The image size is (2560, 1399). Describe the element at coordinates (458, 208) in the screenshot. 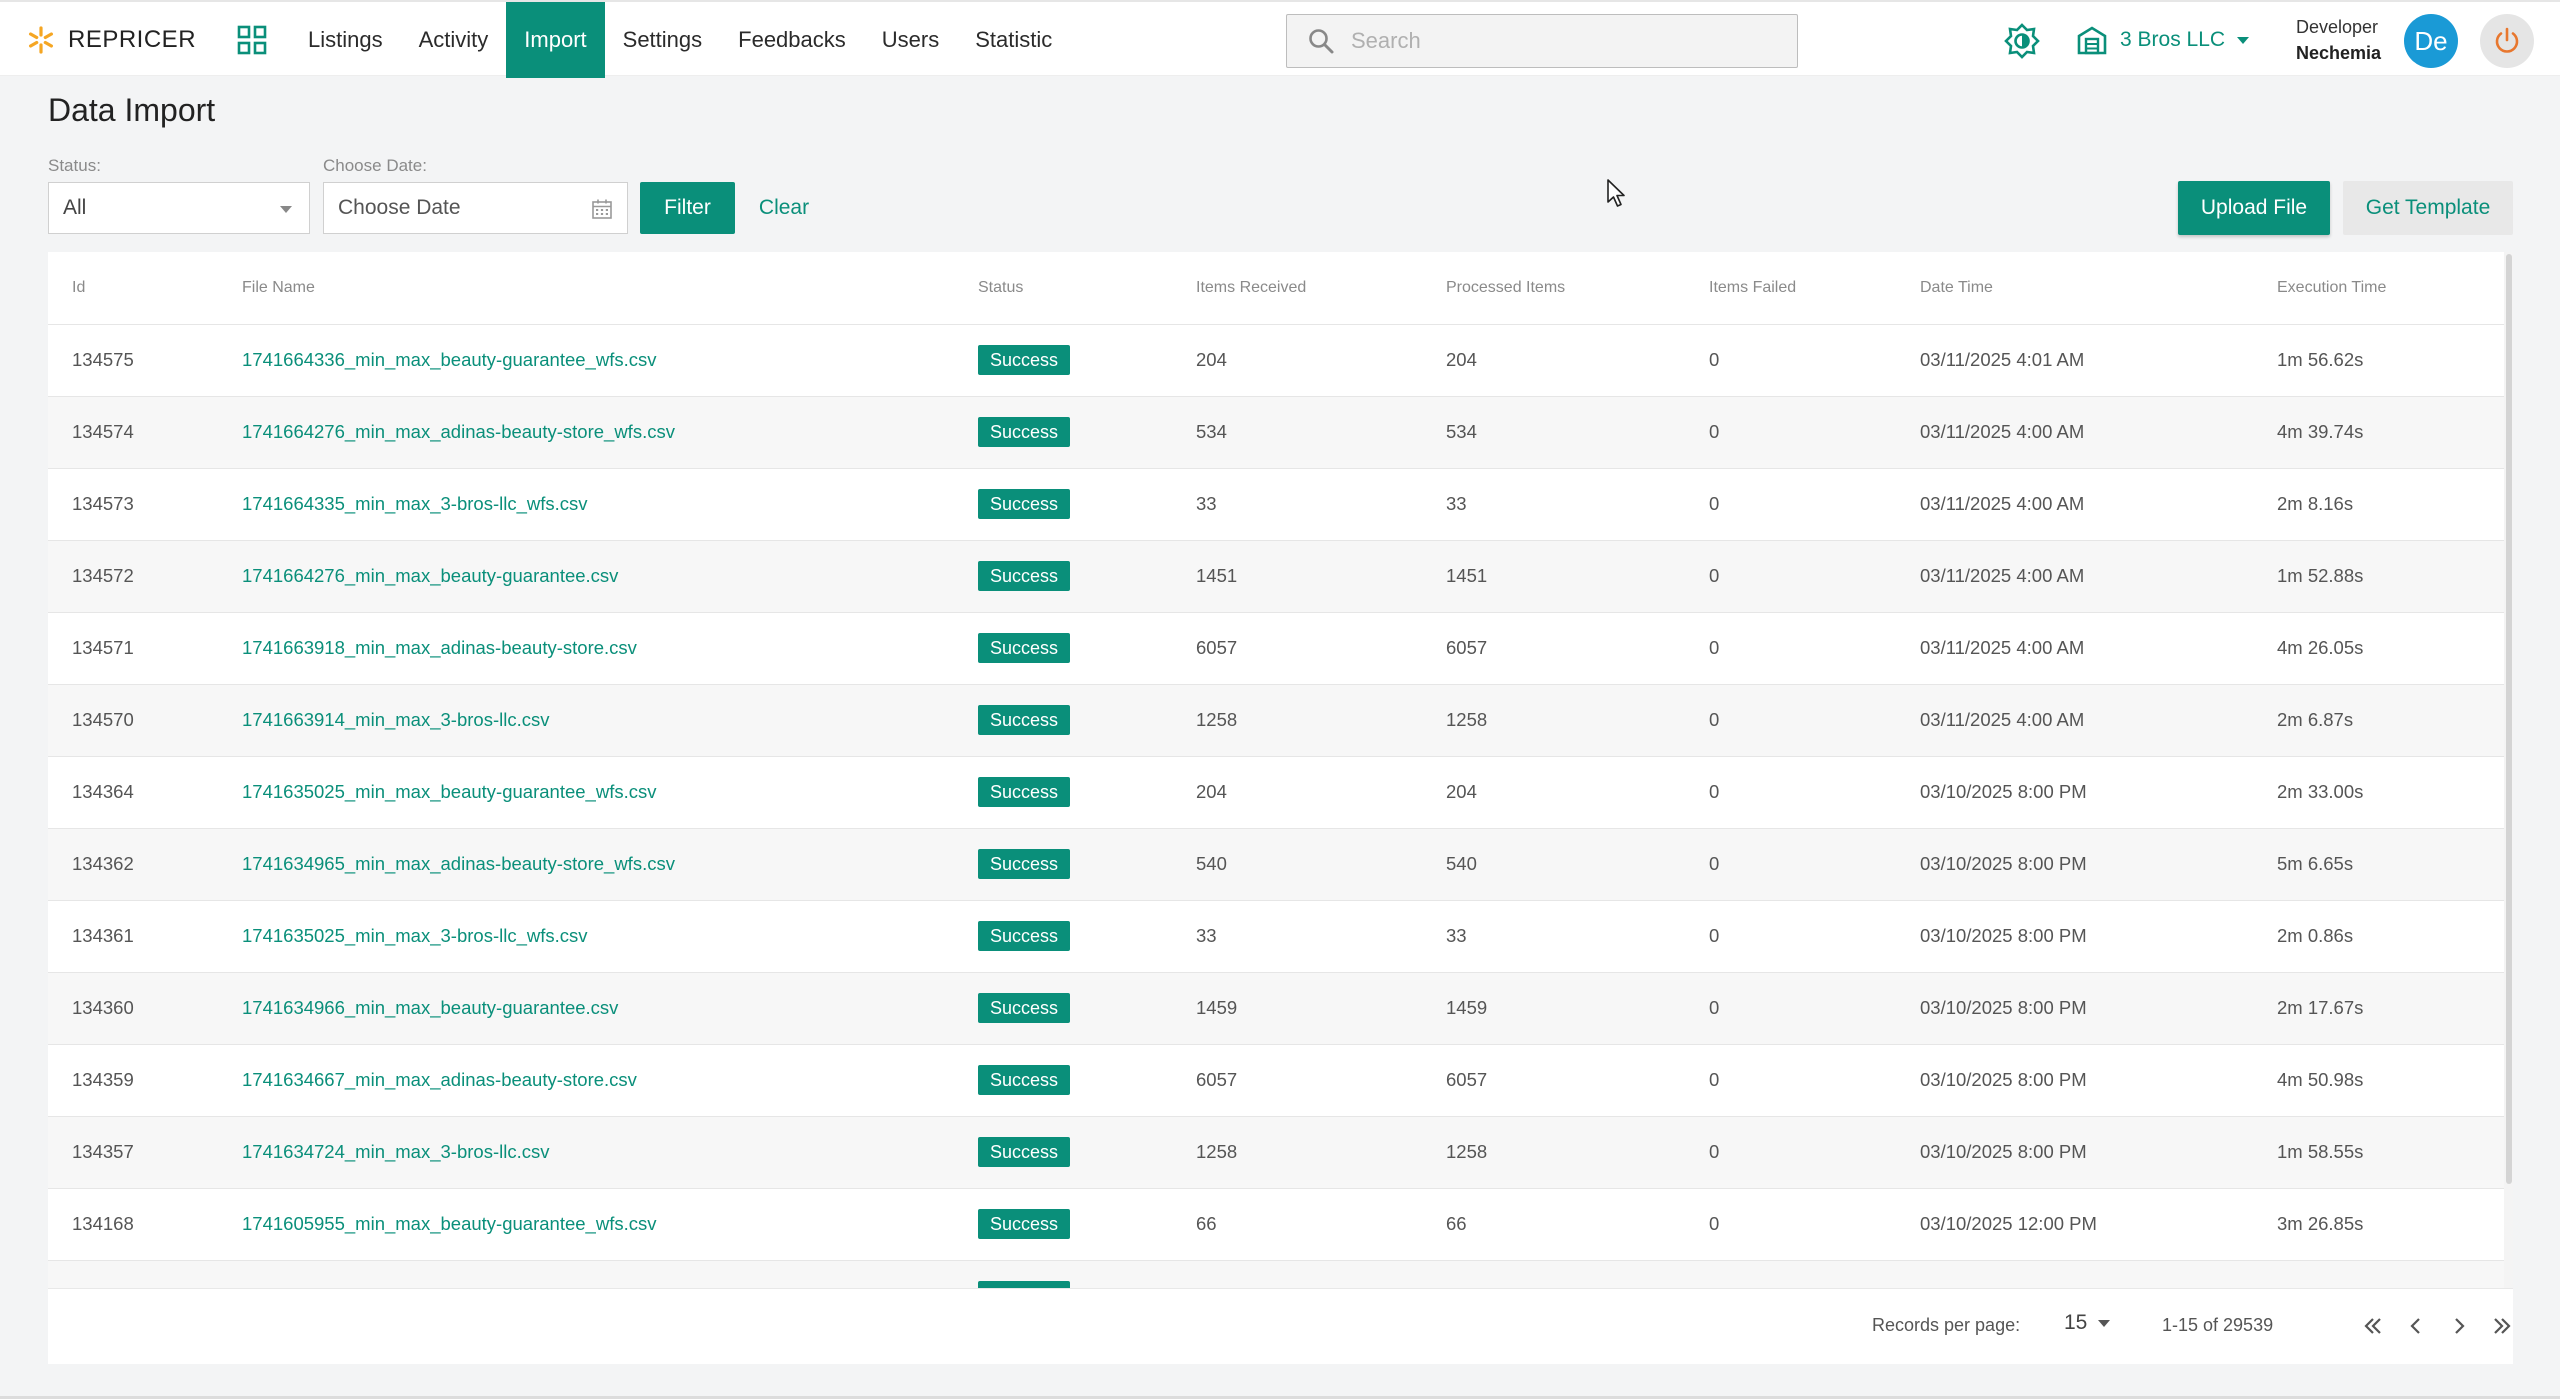

I see `date-input` at that location.